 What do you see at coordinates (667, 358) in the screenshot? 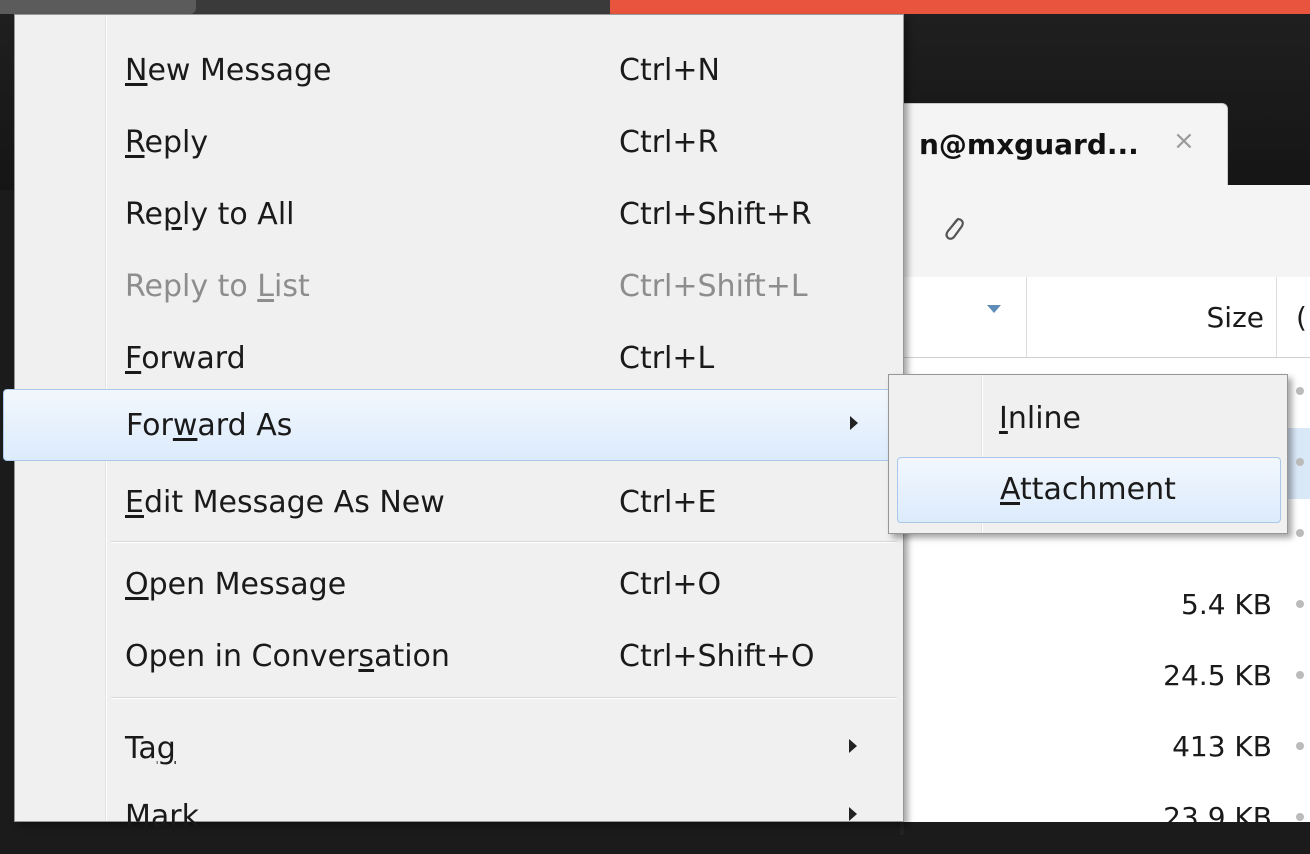
I see `menu-item-shortcut: Ctrl+L` at bounding box center [667, 358].